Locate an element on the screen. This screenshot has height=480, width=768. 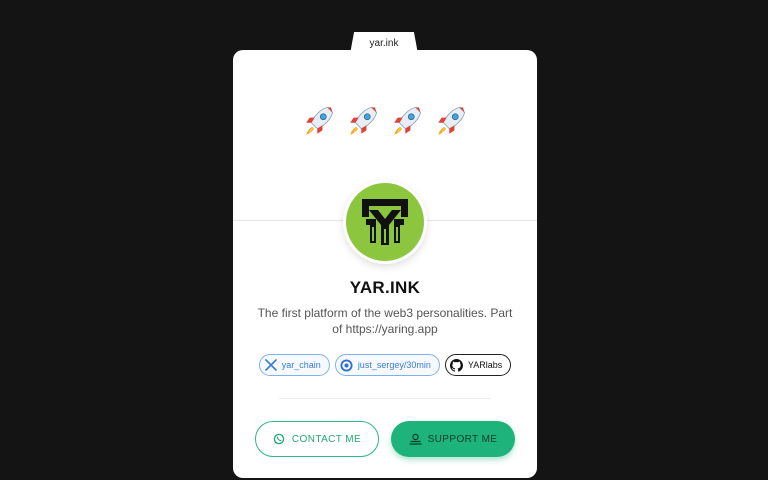
avatar-logo is located at coordinates (385, 222).